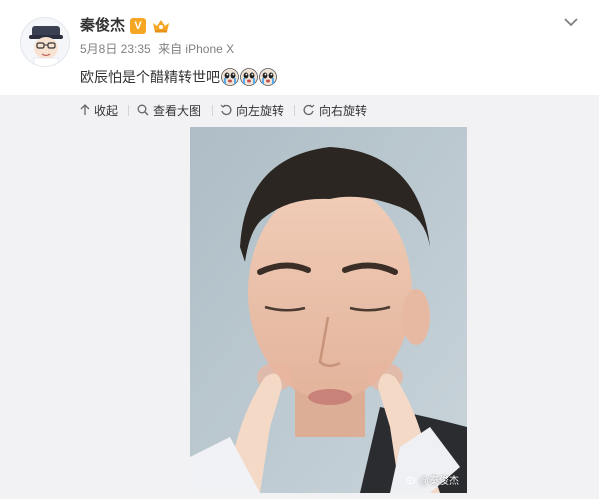 The width and height of the screenshot is (599, 499). I want to click on arrow-up-icon, so click(85, 109).